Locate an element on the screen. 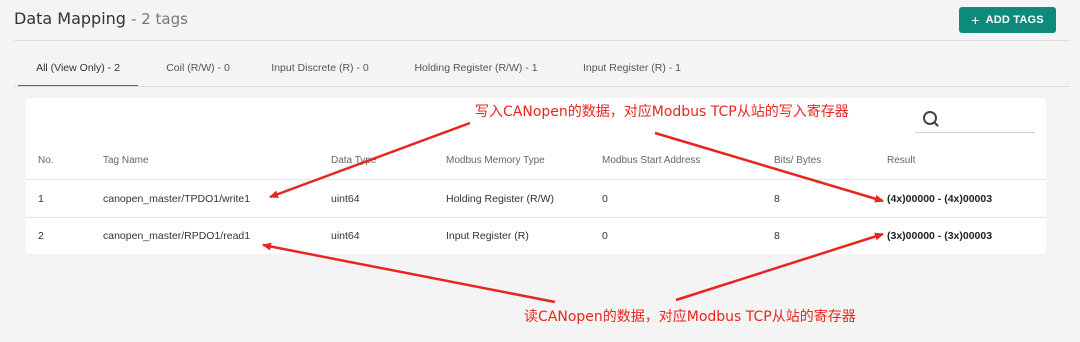  col-no: No. is located at coordinates (46, 161).